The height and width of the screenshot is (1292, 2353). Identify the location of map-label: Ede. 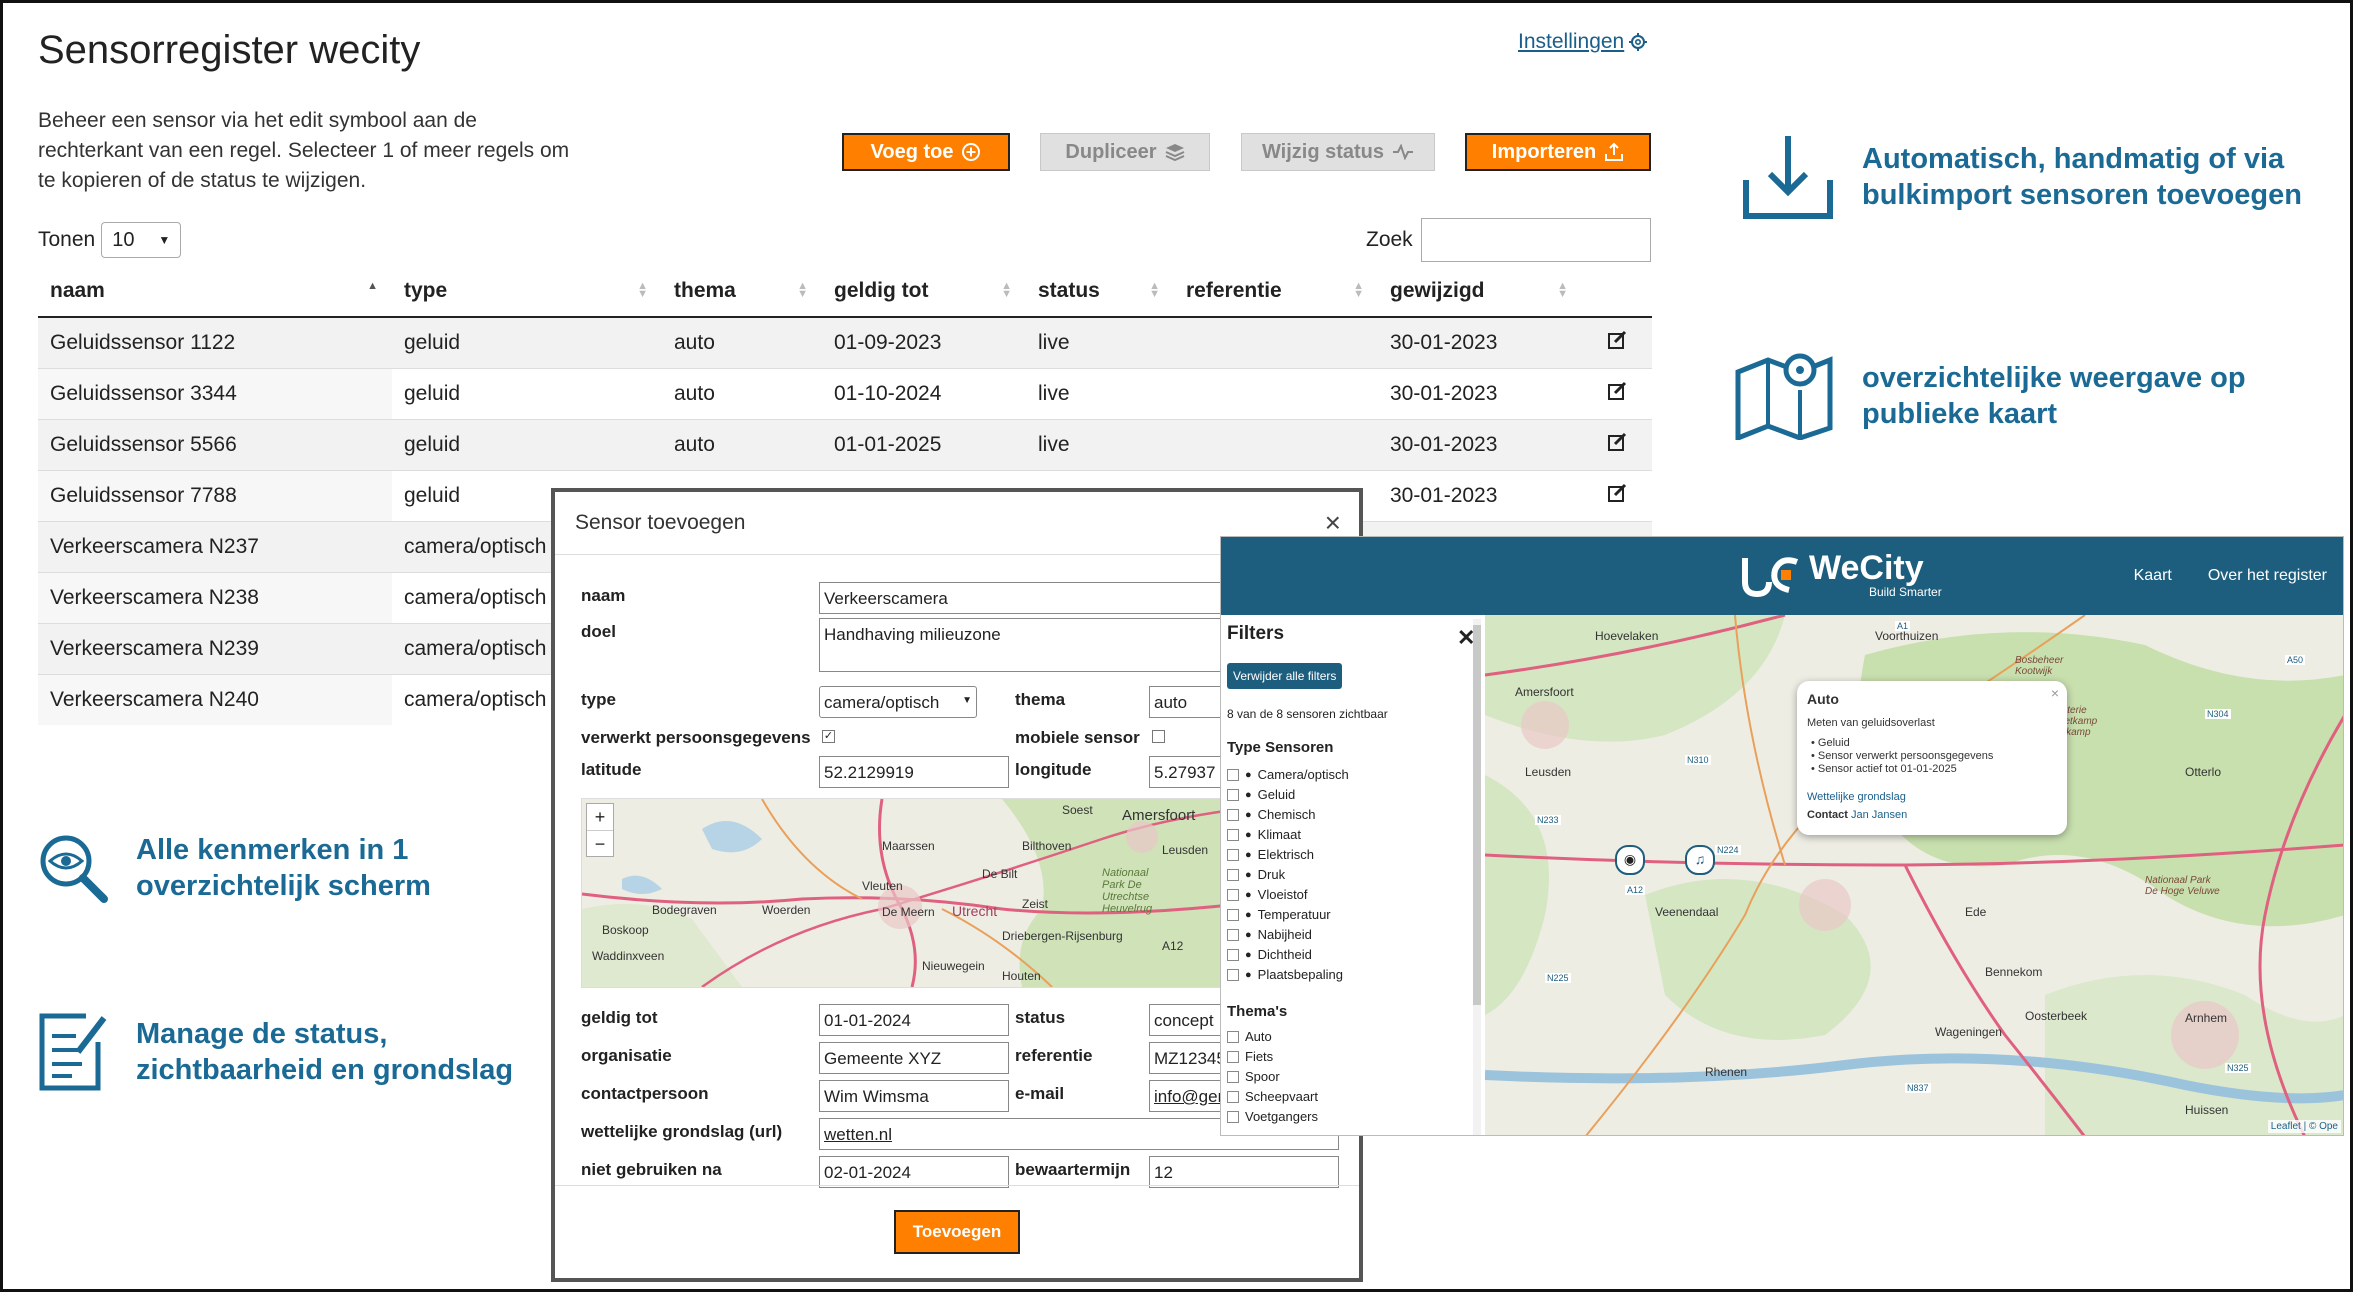
(1976, 912).